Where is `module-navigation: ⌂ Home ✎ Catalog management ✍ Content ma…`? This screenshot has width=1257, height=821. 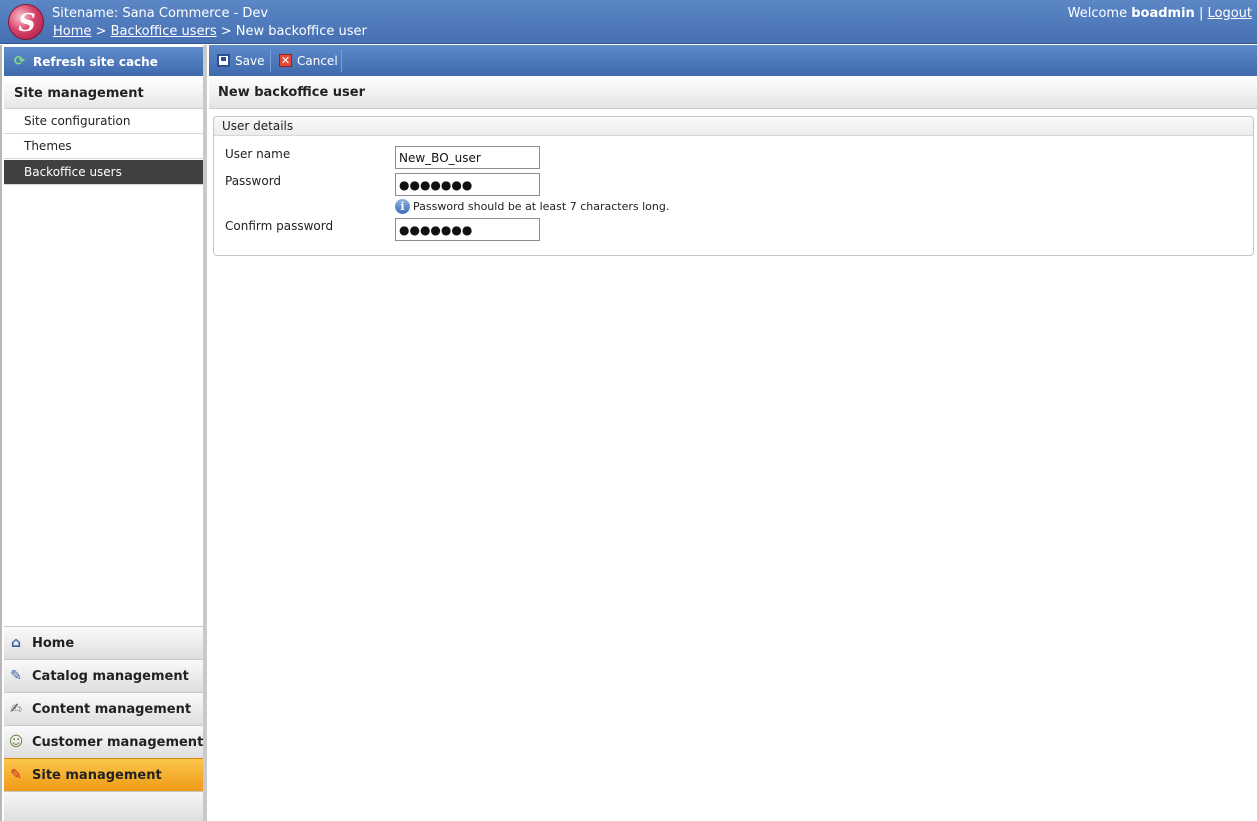
module-navigation: ⌂ Home ✎ Catalog management ✍ Content ma… is located at coordinates (103, 723).